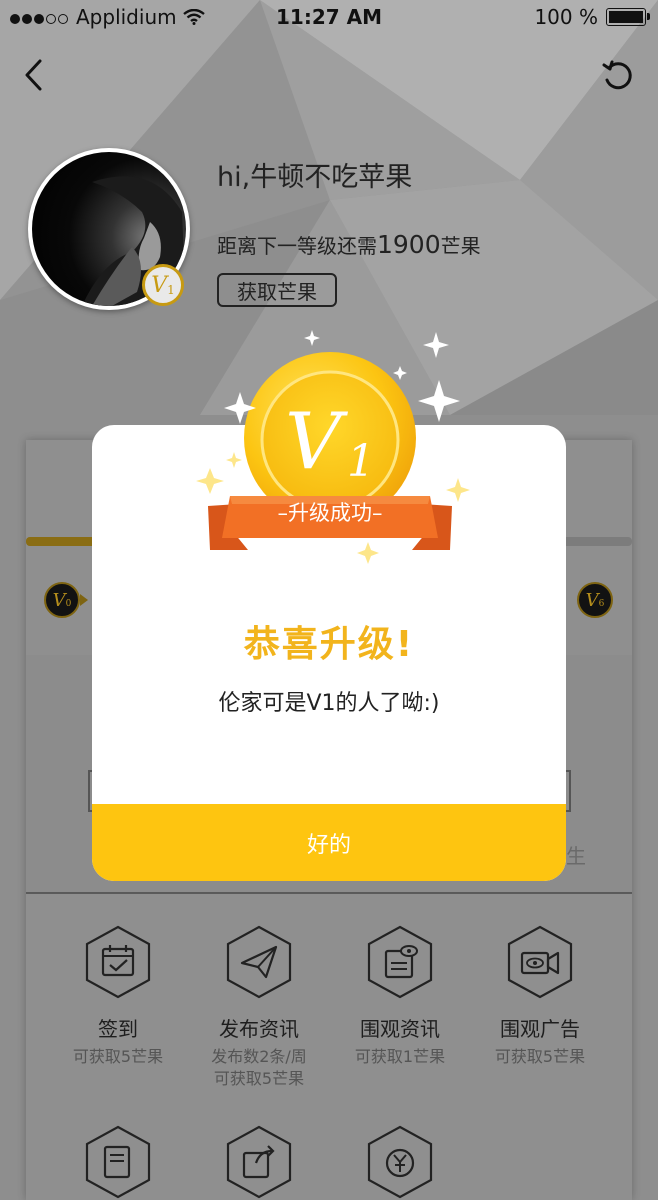  Describe the element at coordinates (576, 856) in the screenshot. I see `hidden-text: 生` at that location.